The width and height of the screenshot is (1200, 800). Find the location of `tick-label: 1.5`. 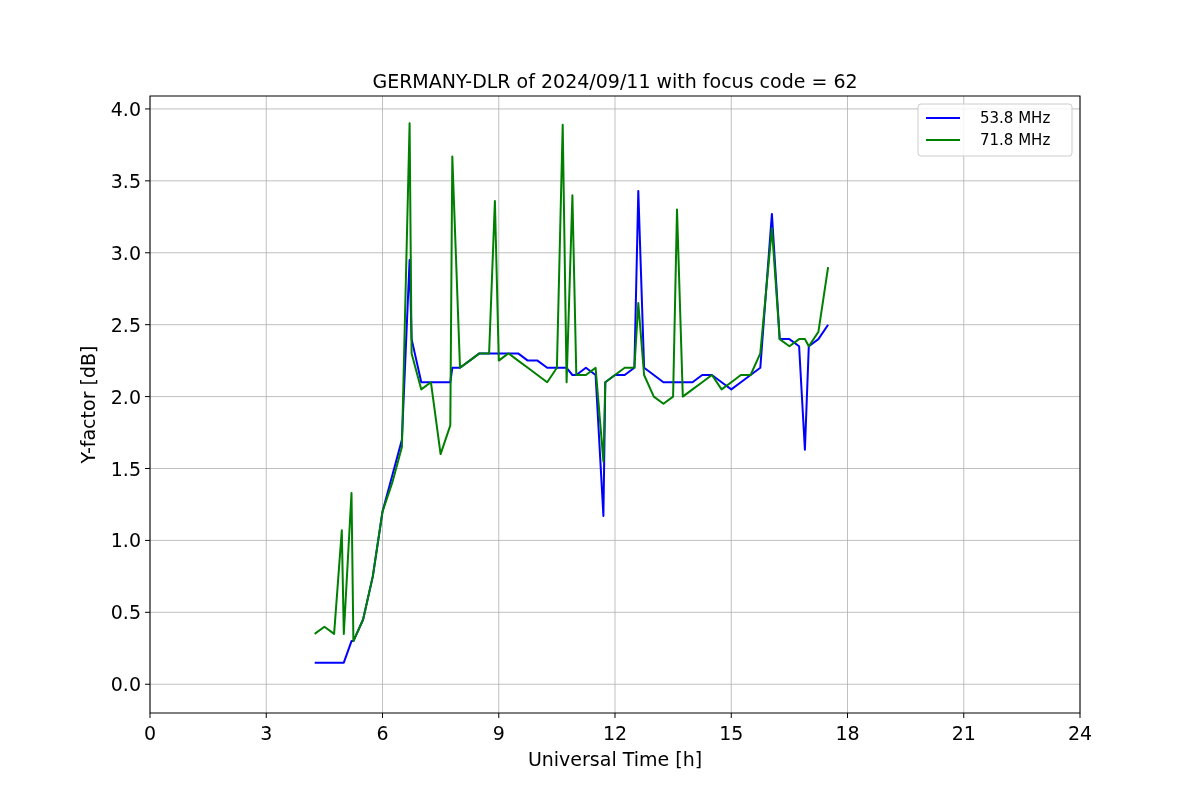

tick-label: 1.5 is located at coordinates (125, 468).